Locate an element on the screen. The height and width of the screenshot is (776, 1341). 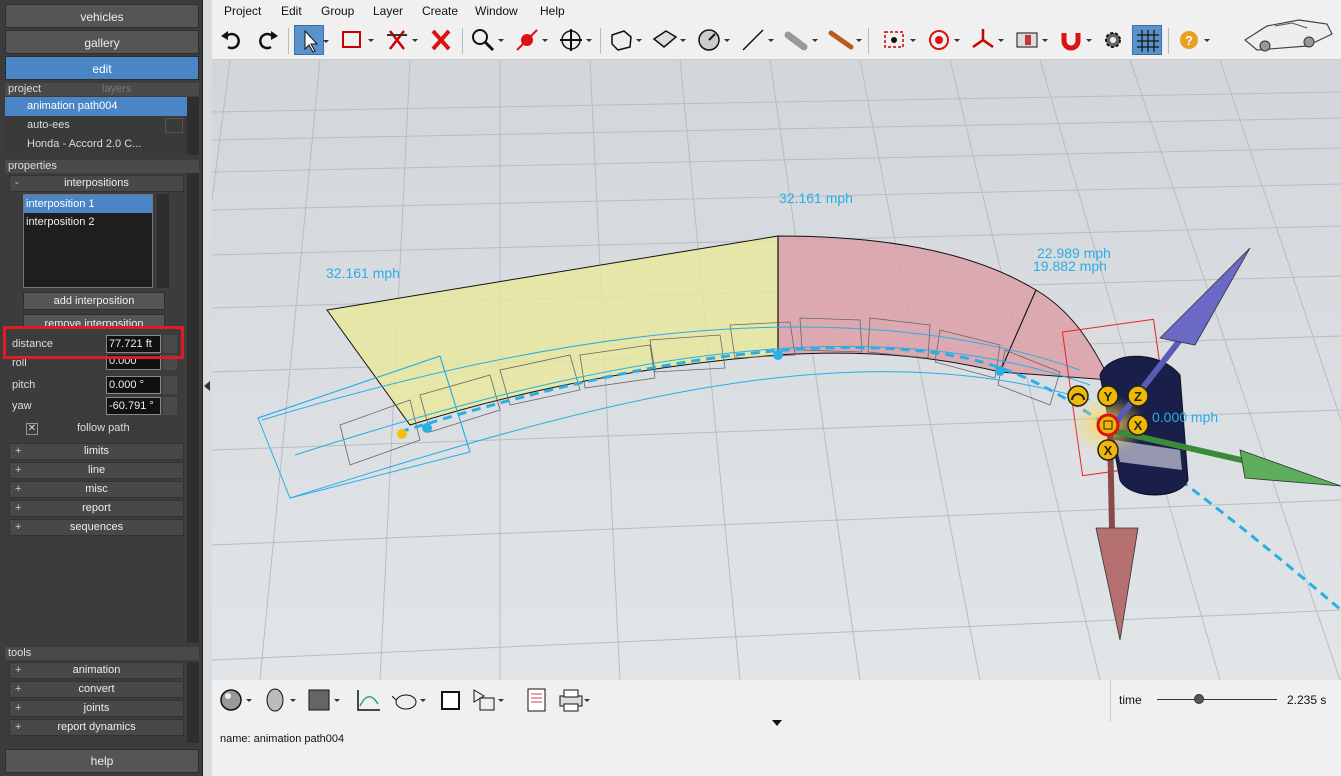
list-item: interposition 1 is located at coordinates (88, 204).